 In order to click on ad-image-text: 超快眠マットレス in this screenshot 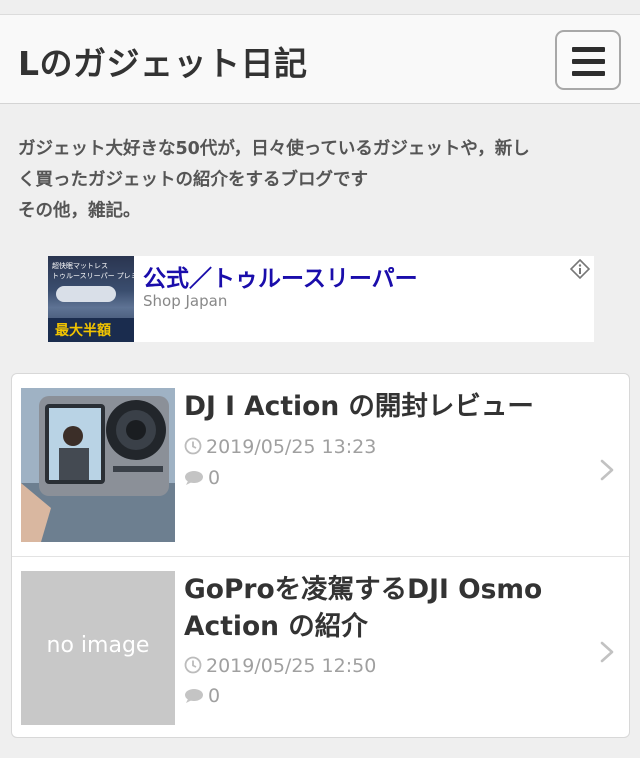, I will do `click(80, 266)`.